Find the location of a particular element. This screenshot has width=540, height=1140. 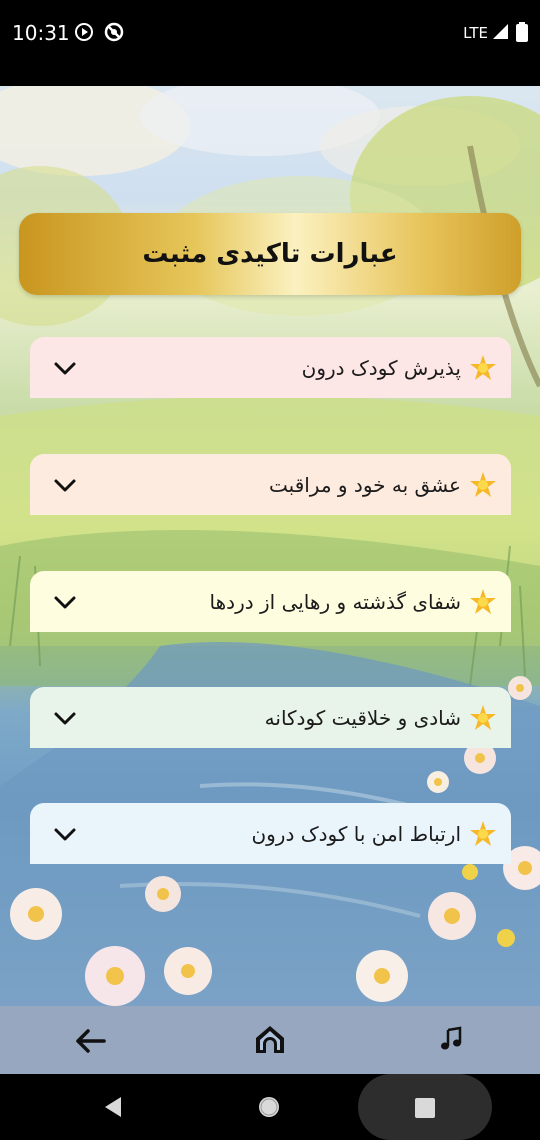

system-nav-bar is located at coordinates (270, 1107).